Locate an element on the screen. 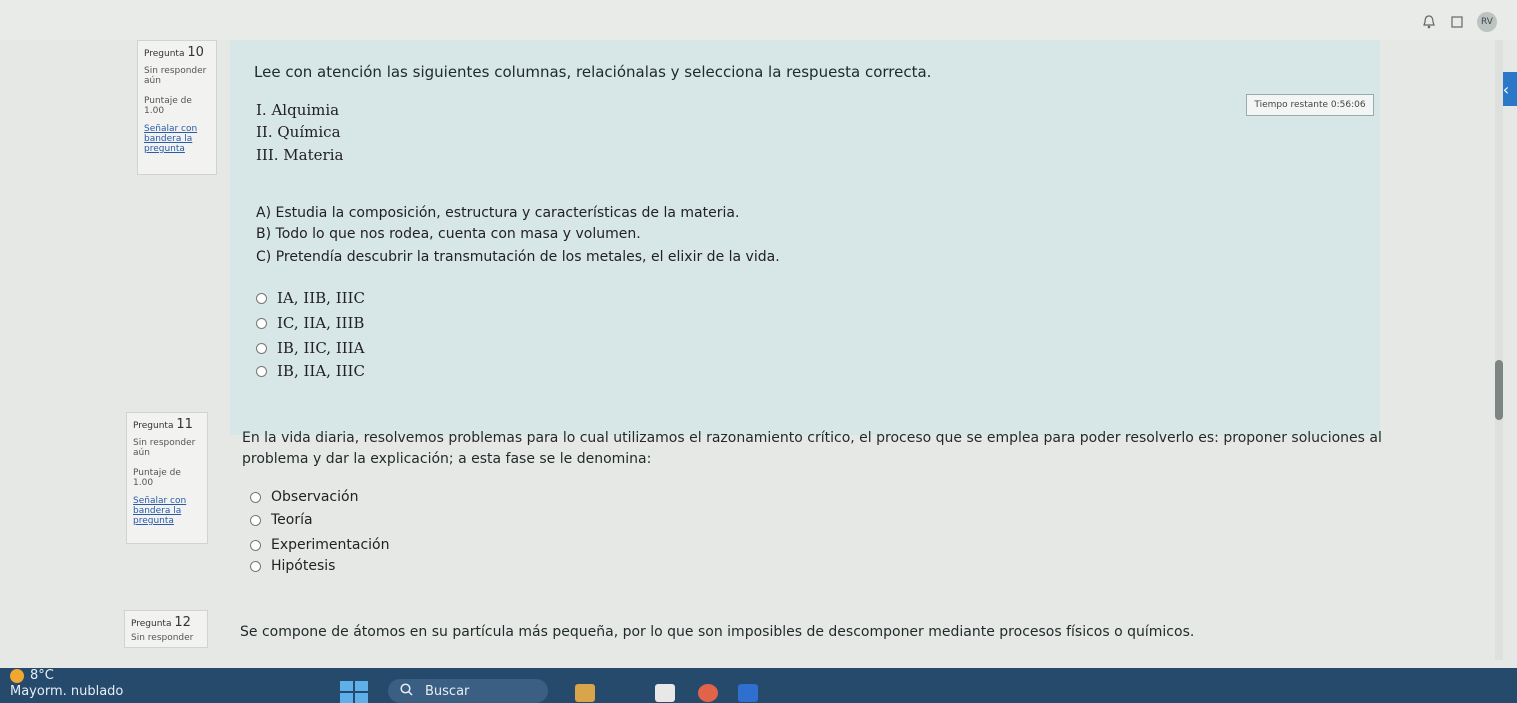  bell-icon is located at coordinates (1429, 22).